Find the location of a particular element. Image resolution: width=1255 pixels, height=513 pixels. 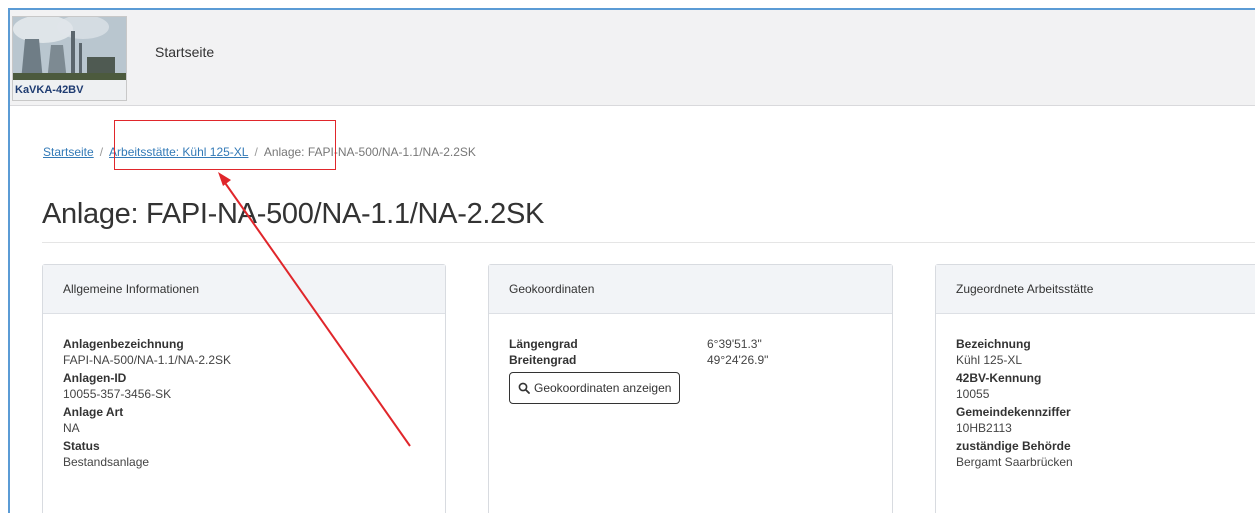

show-geocoordinates-button: Geokoordinaten anzeigen is located at coordinates (595, 388).